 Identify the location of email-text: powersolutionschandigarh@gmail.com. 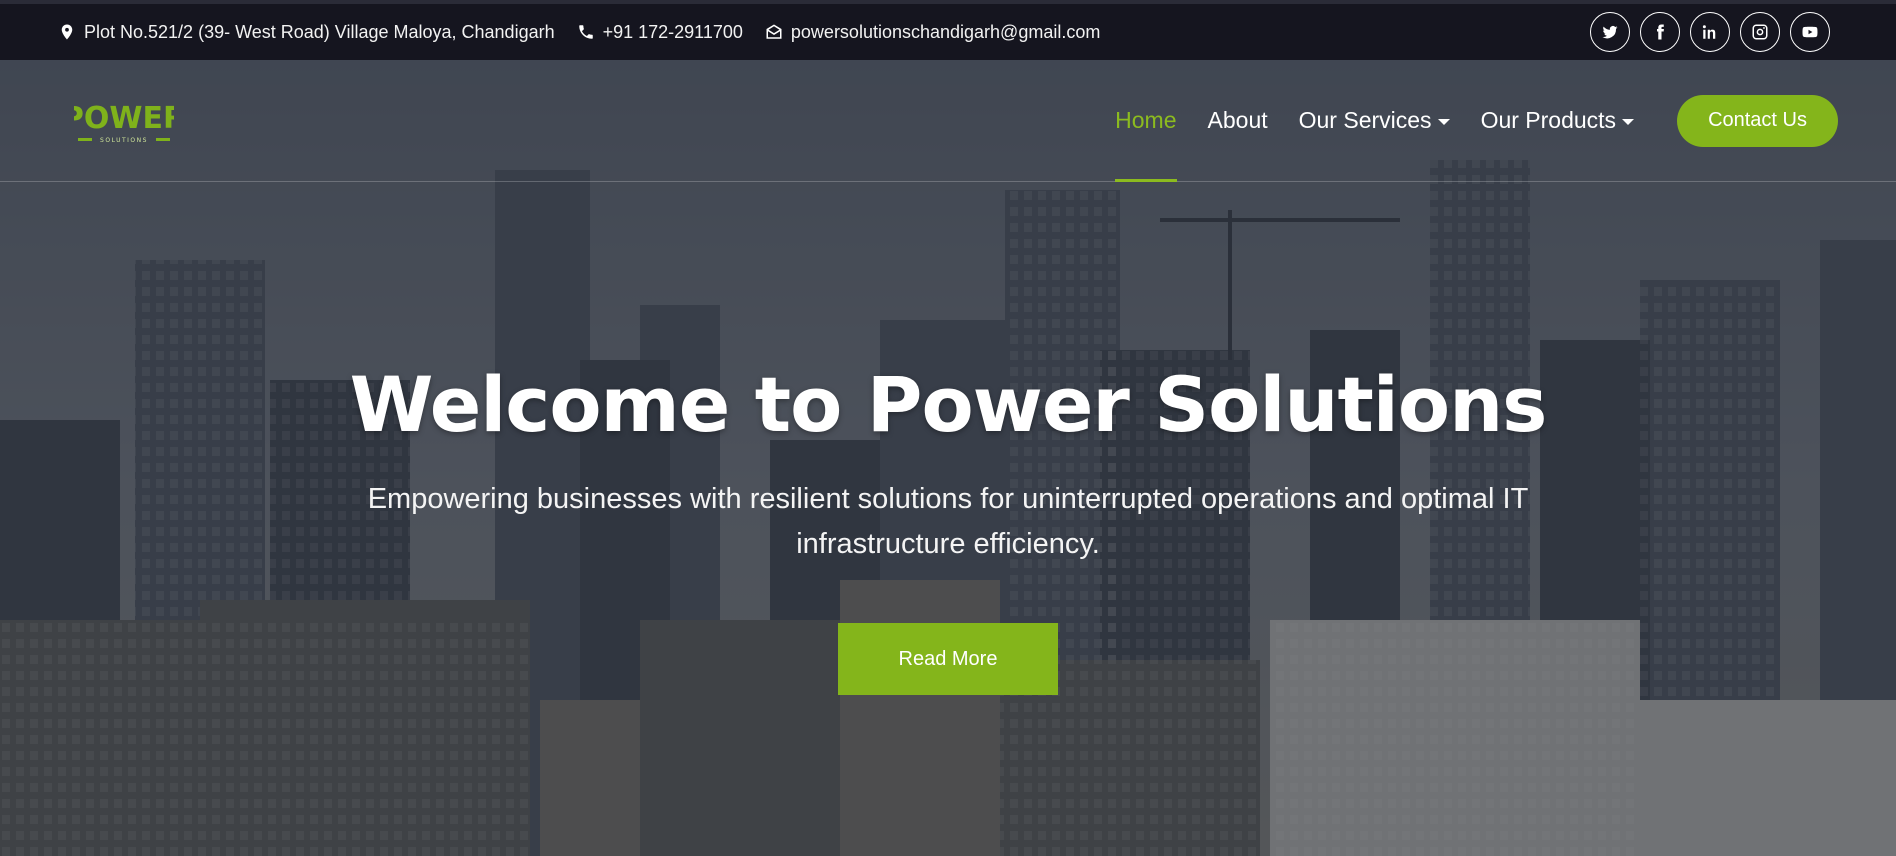
(945, 32).